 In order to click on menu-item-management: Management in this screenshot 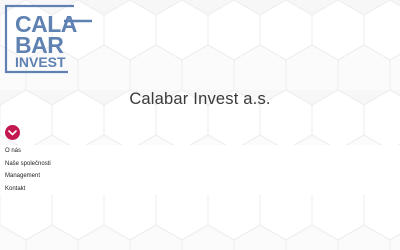, I will do `click(200, 176)`.